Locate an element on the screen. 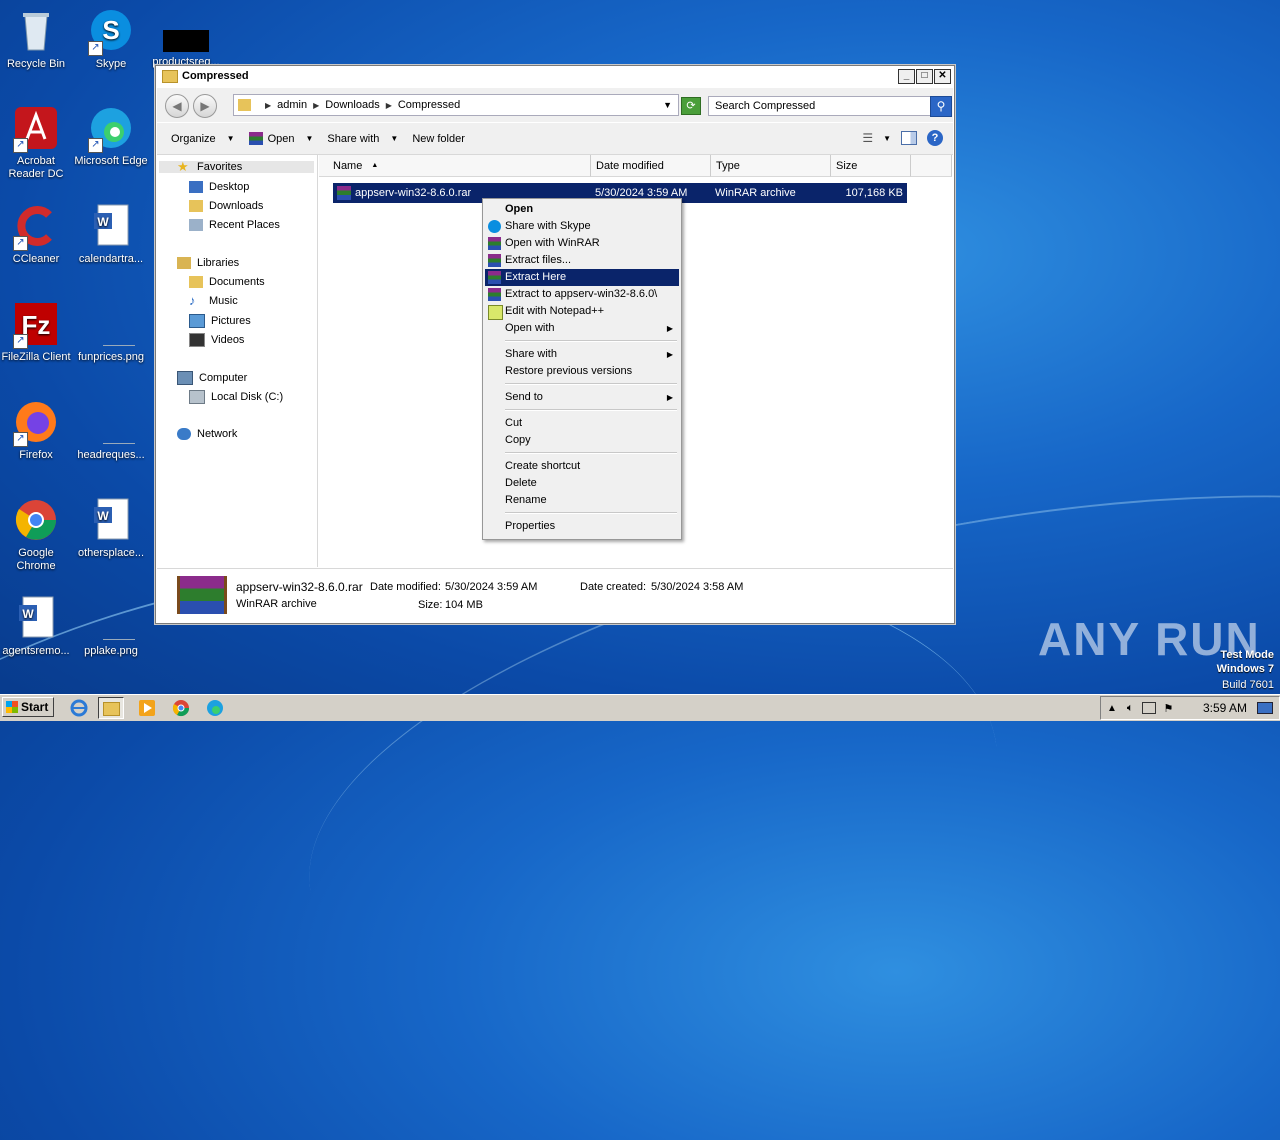 The width and height of the screenshot is (1280, 1140). organize-label: Organize is located at coordinates (193, 138).